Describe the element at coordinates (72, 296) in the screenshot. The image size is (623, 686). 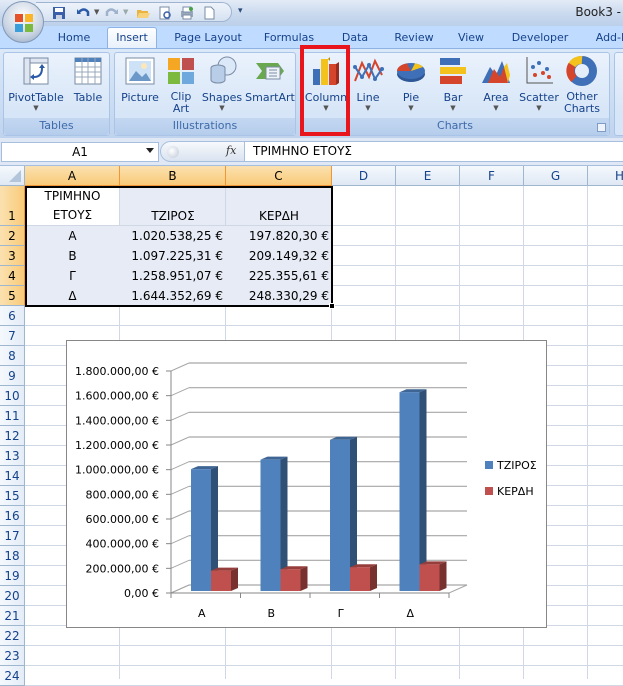
I see `cell-a5: Δ` at that location.